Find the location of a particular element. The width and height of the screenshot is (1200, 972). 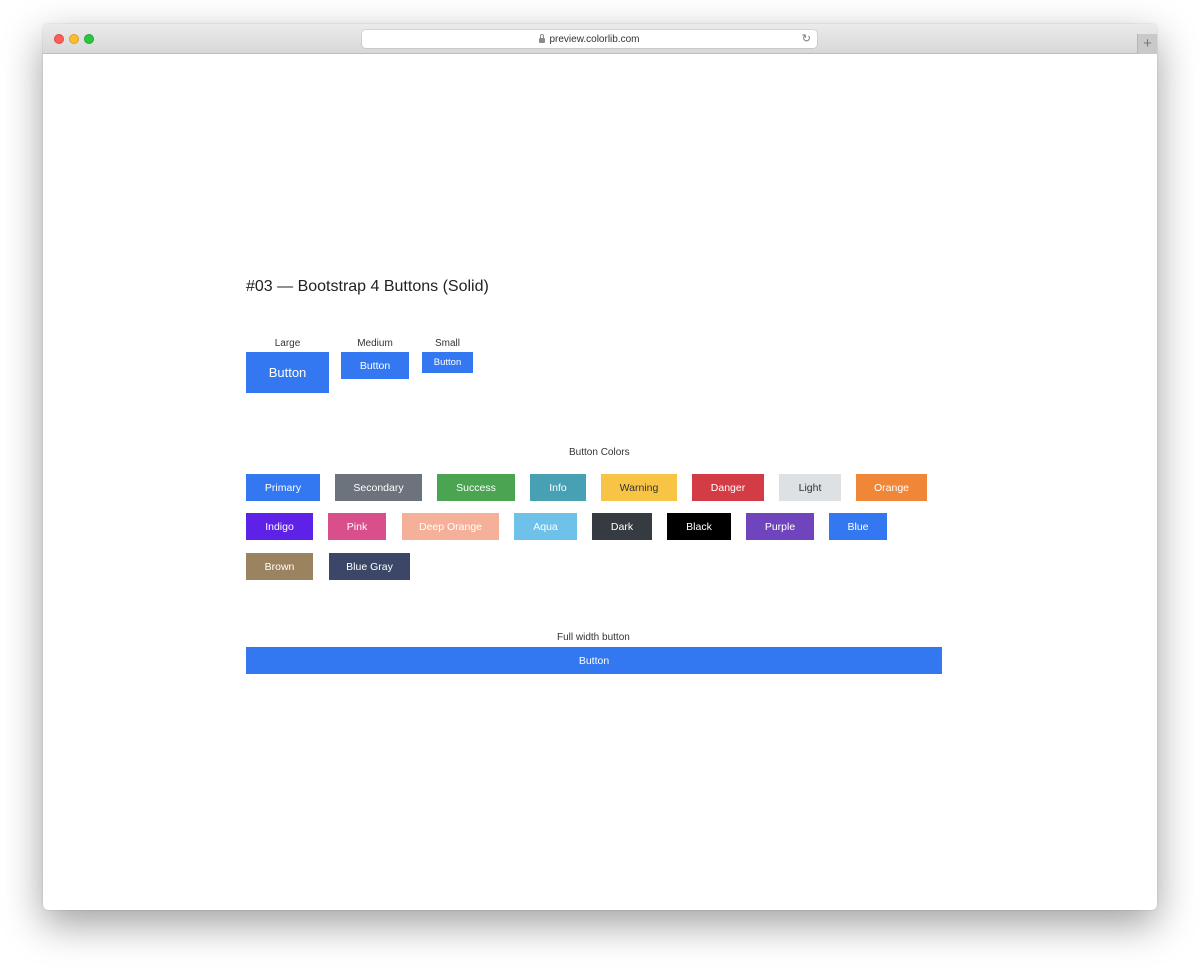

minimize-window-icon is located at coordinates (74, 39).